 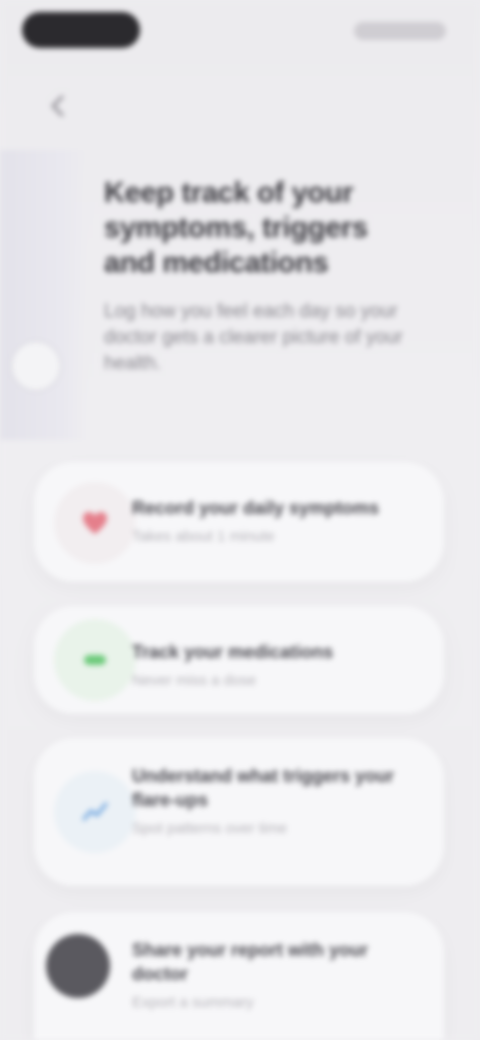 I want to click on chevron-icon, so click(x=36, y=366).